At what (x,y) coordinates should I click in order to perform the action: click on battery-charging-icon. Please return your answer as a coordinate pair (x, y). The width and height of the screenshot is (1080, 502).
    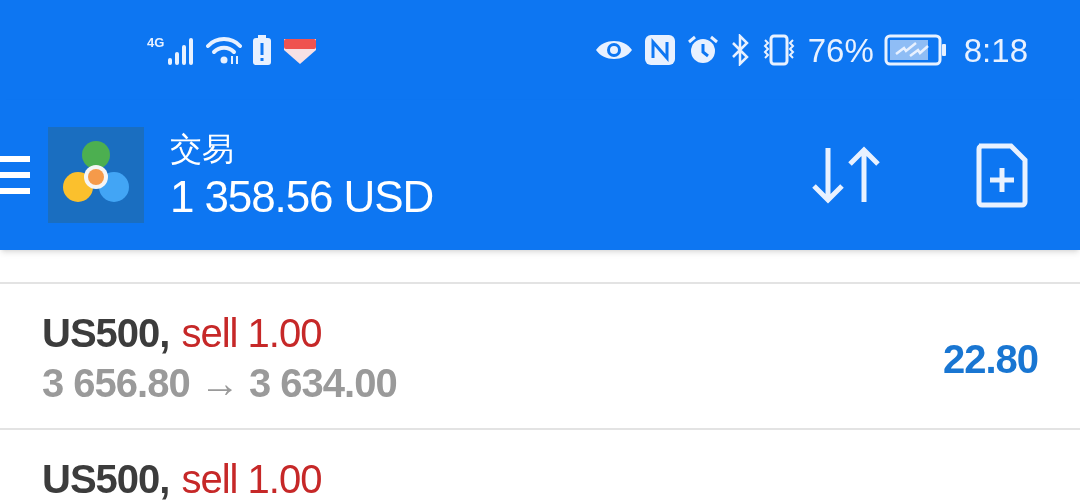
    Looking at the image, I should click on (915, 50).